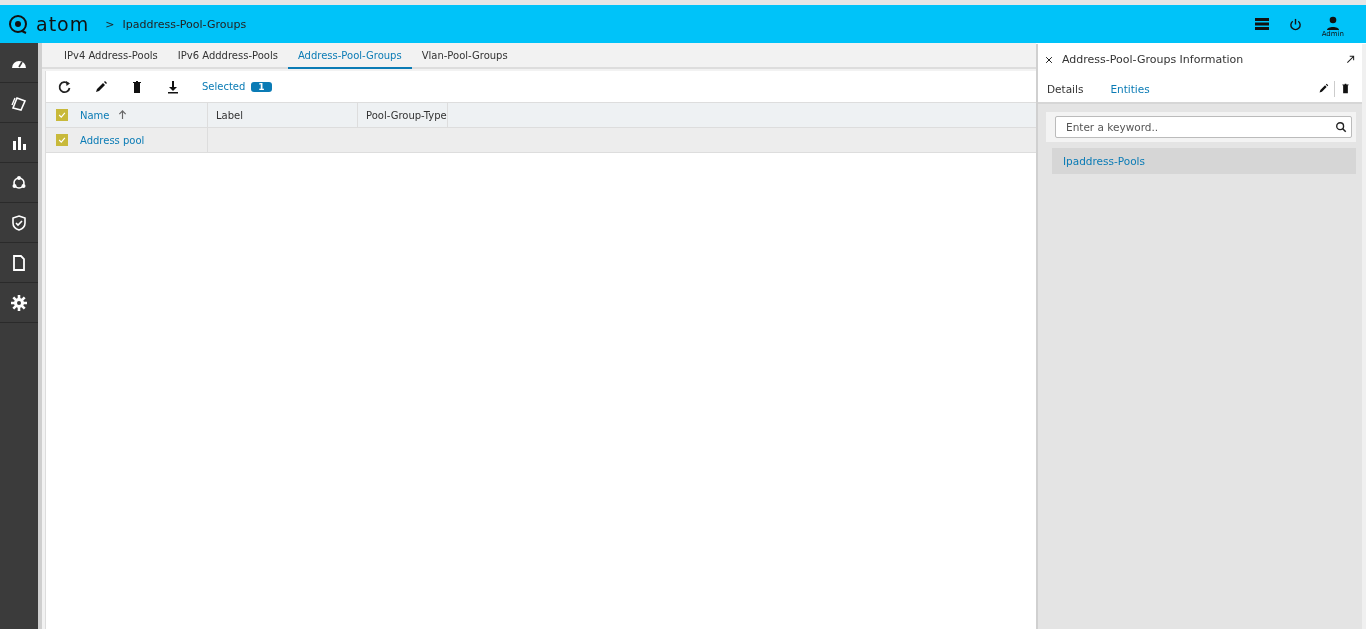  What do you see at coordinates (1065, 88) in the screenshot?
I see `panel-tab: Details` at bounding box center [1065, 88].